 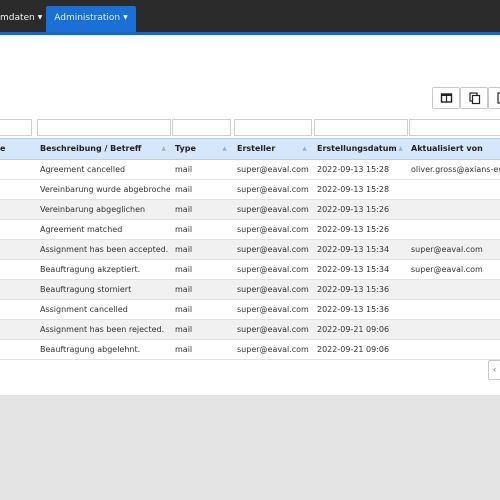 What do you see at coordinates (185, 148) in the screenshot?
I see `column-header-label: Type` at bounding box center [185, 148].